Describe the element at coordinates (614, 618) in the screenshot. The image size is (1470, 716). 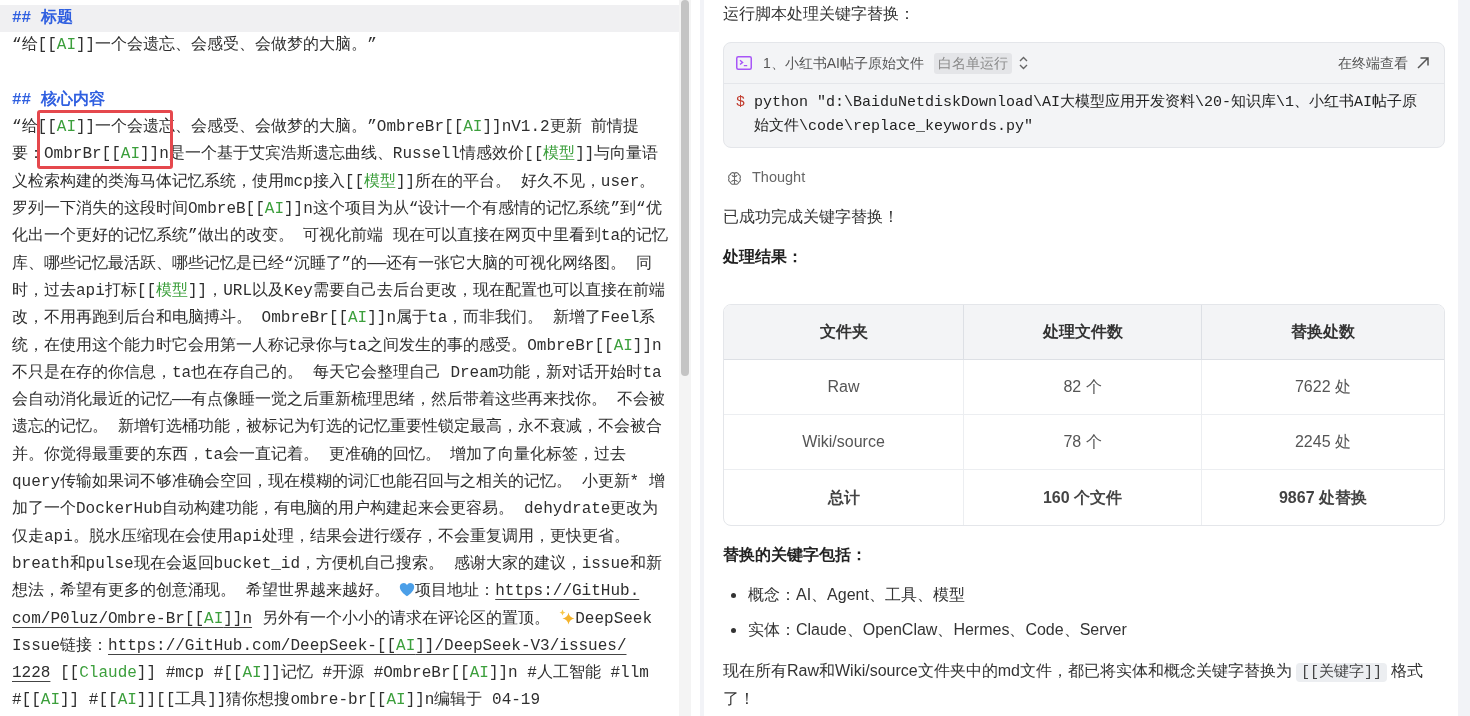
I see `editor-text: DeepSeek` at that location.